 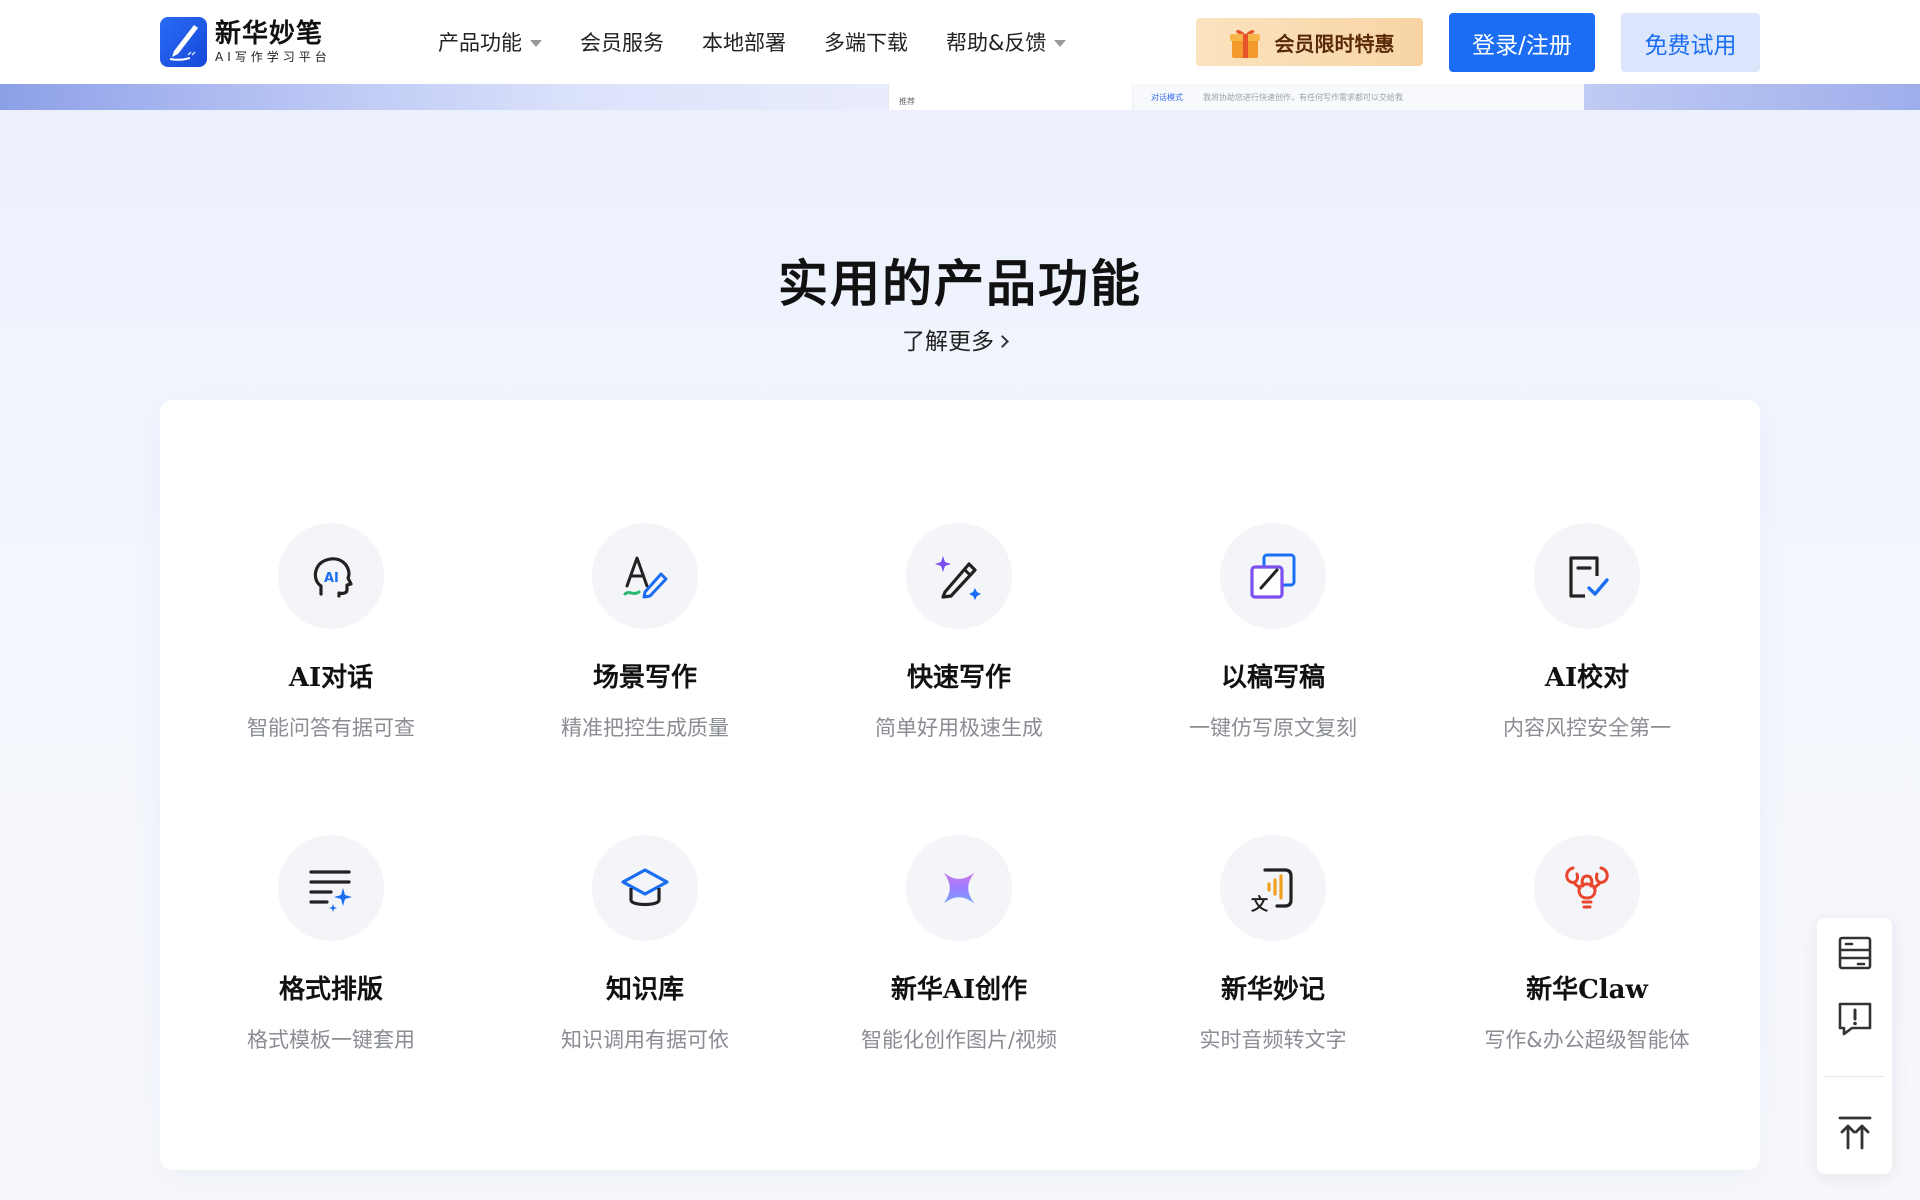 What do you see at coordinates (1587, 944) in the screenshot?
I see `feature-xinhua-claw: 新华Claw 写作&办公超级智能体` at bounding box center [1587, 944].